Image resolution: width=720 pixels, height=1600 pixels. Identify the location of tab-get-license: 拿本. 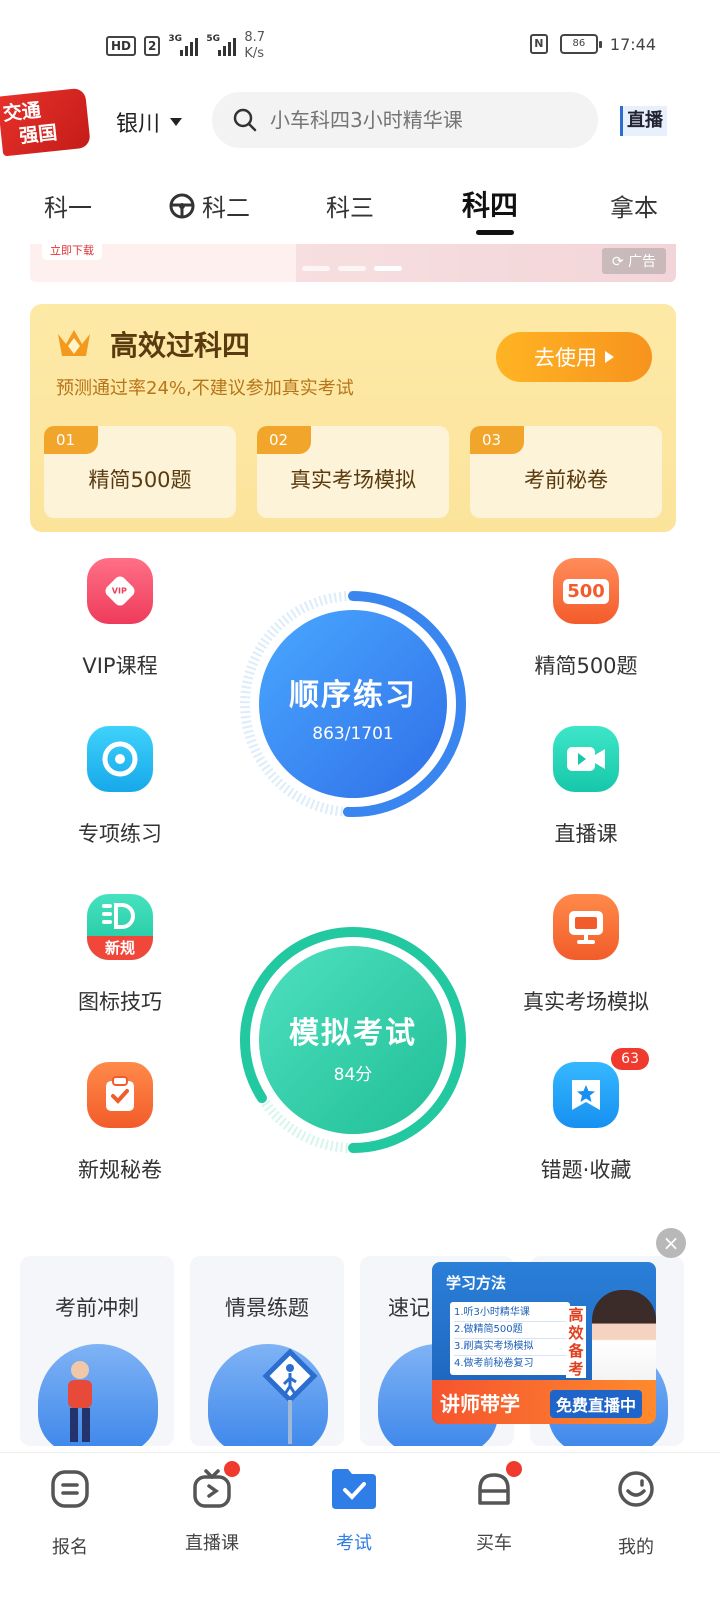
(634, 205).